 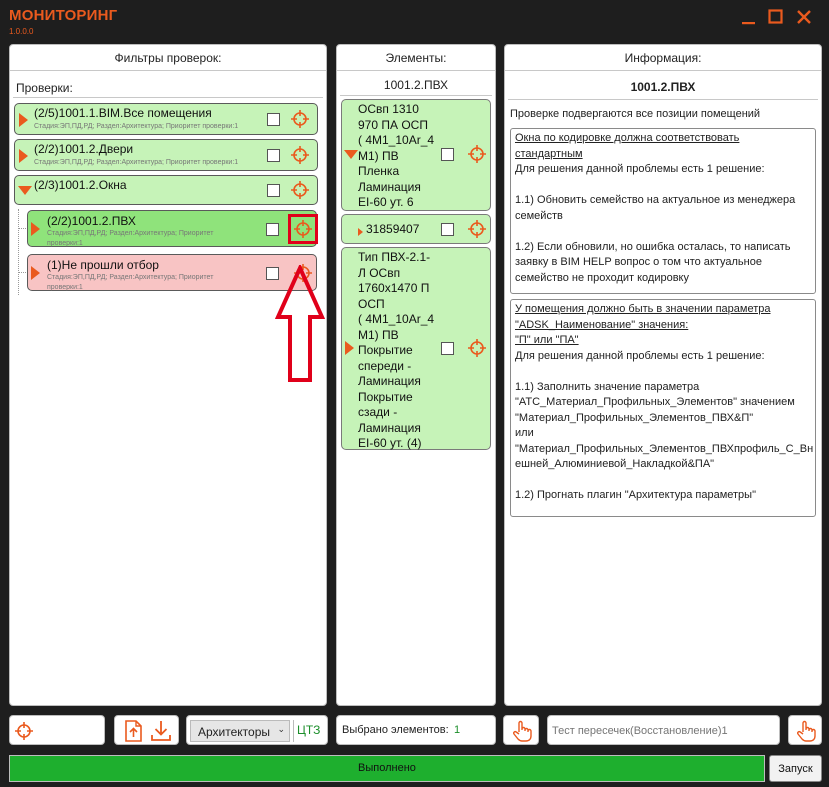 What do you see at coordinates (166, 190) in the screenshot?
I see `check-item-expanded: (2/3)1001.2.Окна` at bounding box center [166, 190].